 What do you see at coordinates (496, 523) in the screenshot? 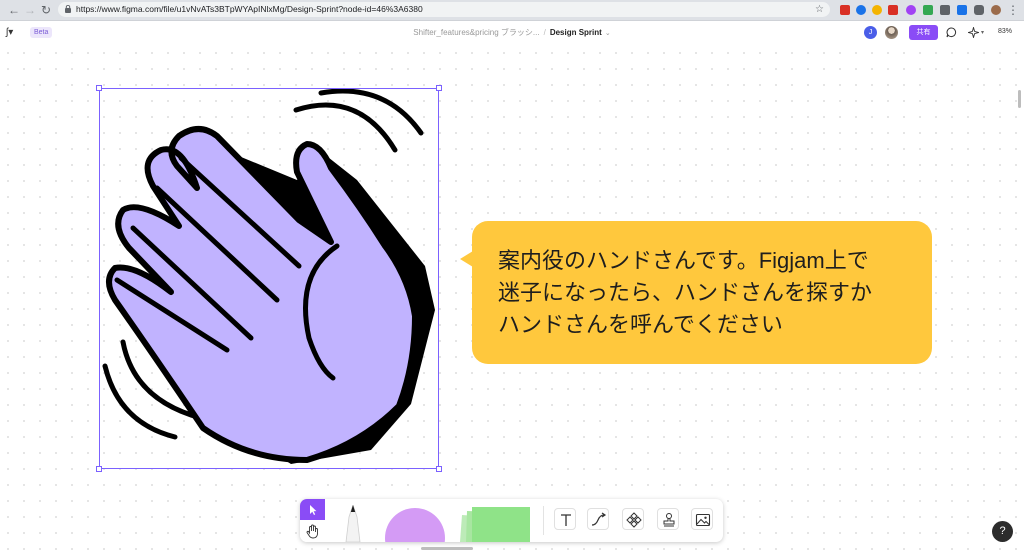
I see `sticky-note-tool-icon` at bounding box center [496, 523].